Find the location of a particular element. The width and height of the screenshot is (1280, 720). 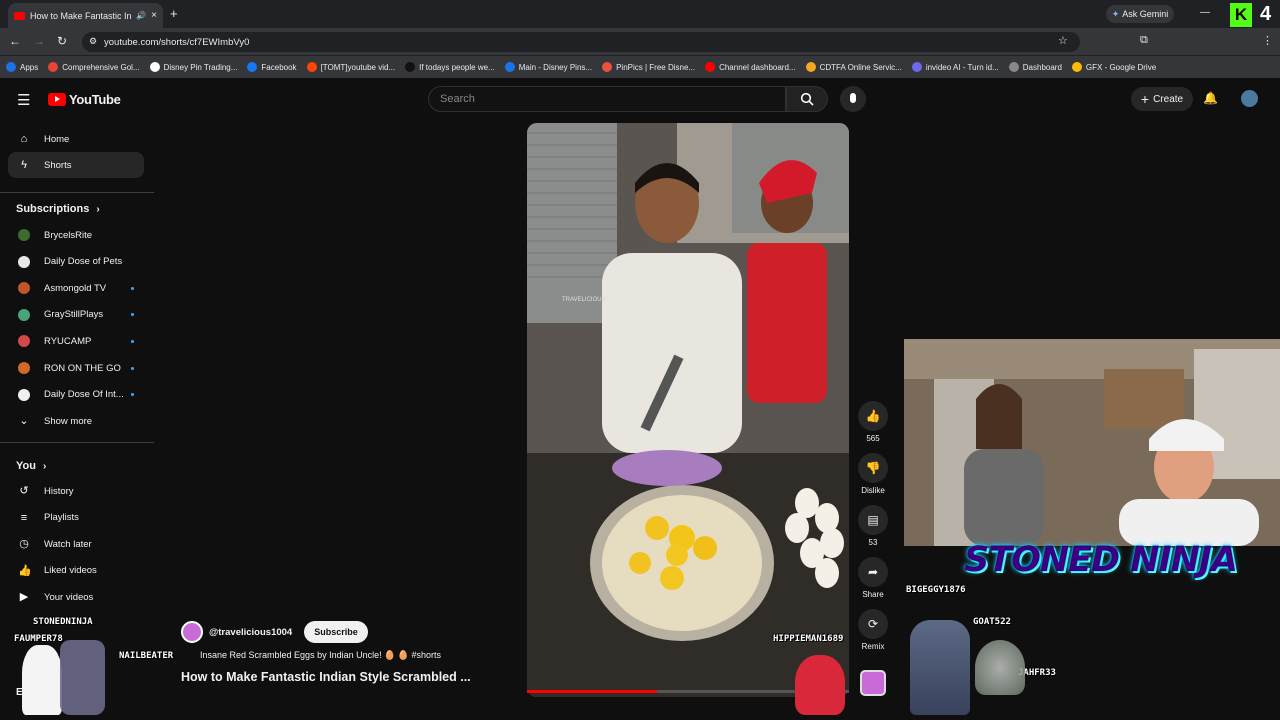

share-icon: ➦ is located at coordinates (873, 572).